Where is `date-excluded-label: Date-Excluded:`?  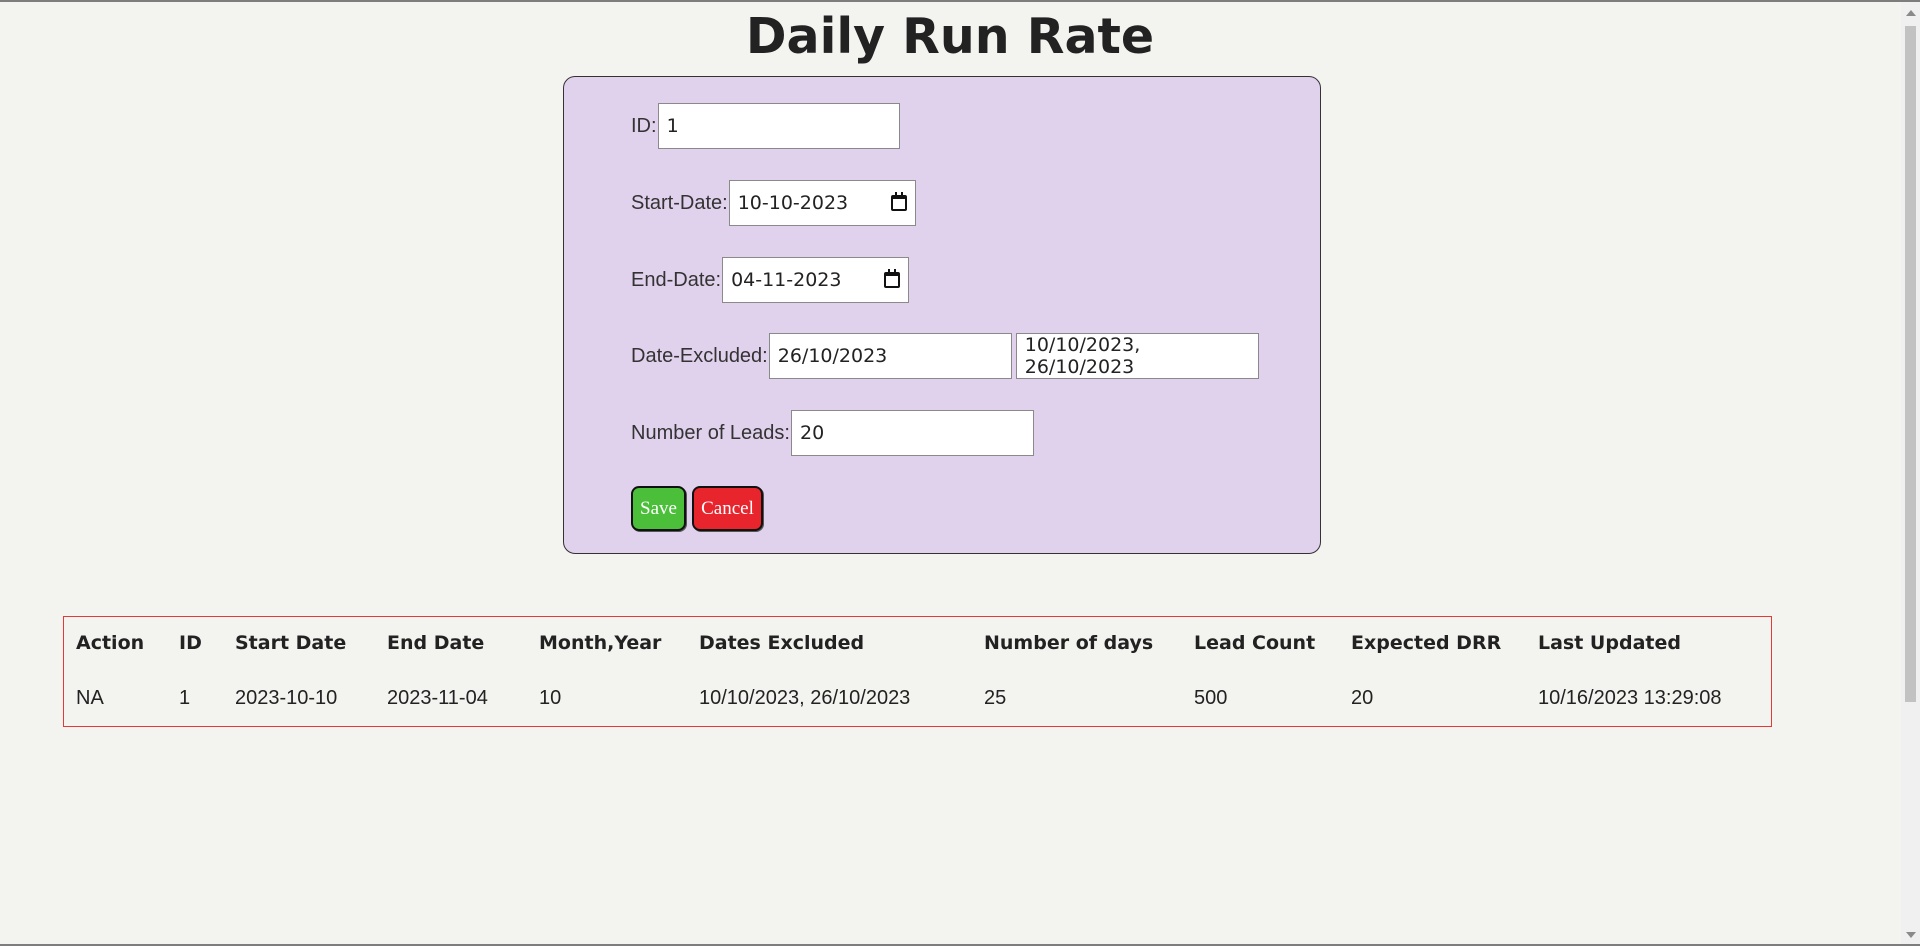
date-excluded-label: Date-Excluded: is located at coordinates (699, 355).